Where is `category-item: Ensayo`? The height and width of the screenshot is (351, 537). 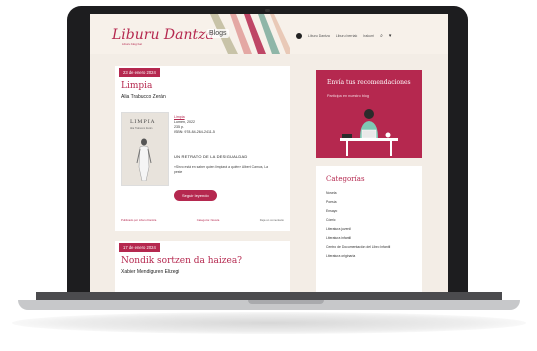 category-item: Ensayo is located at coordinates (358, 213).